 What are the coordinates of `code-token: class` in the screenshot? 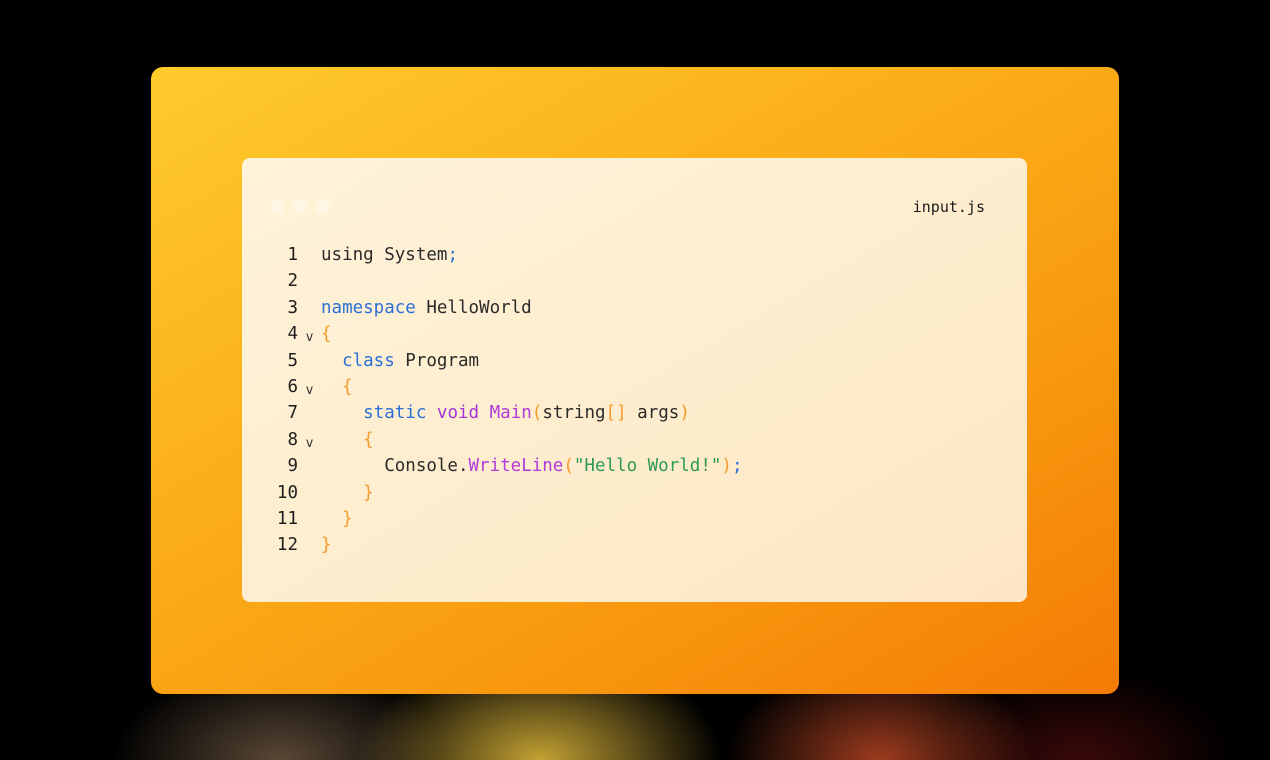 It's located at (368, 360).